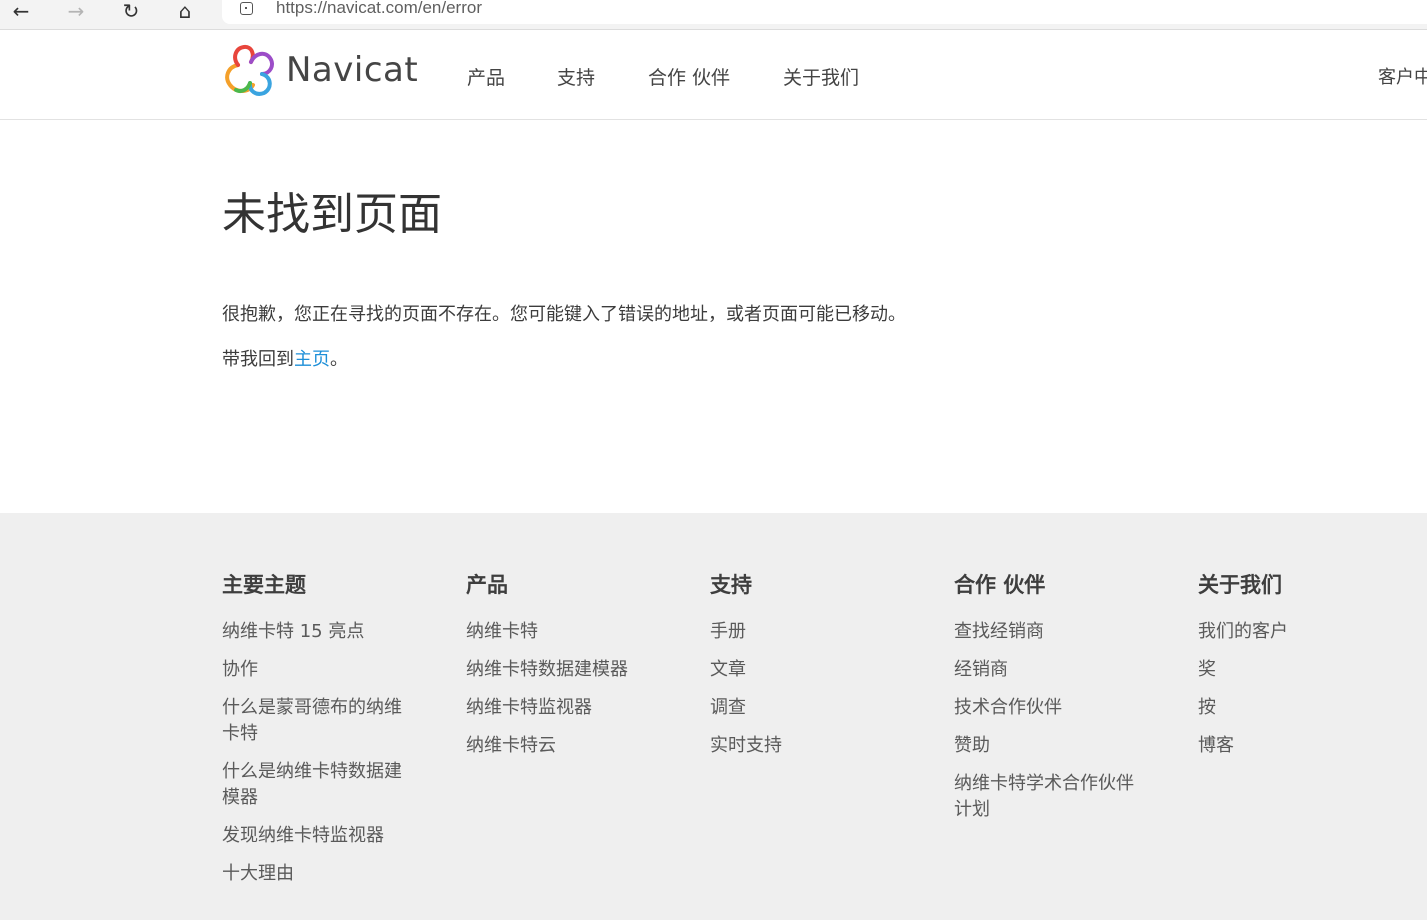 This screenshot has height=920, width=1427. What do you see at coordinates (564, 314) in the screenshot?
I see `error-message: 很抱歉，您正在寻找的页面不存在。您可能键入了错误的地址，或者页面可能已移动。` at bounding box center [564, 314].